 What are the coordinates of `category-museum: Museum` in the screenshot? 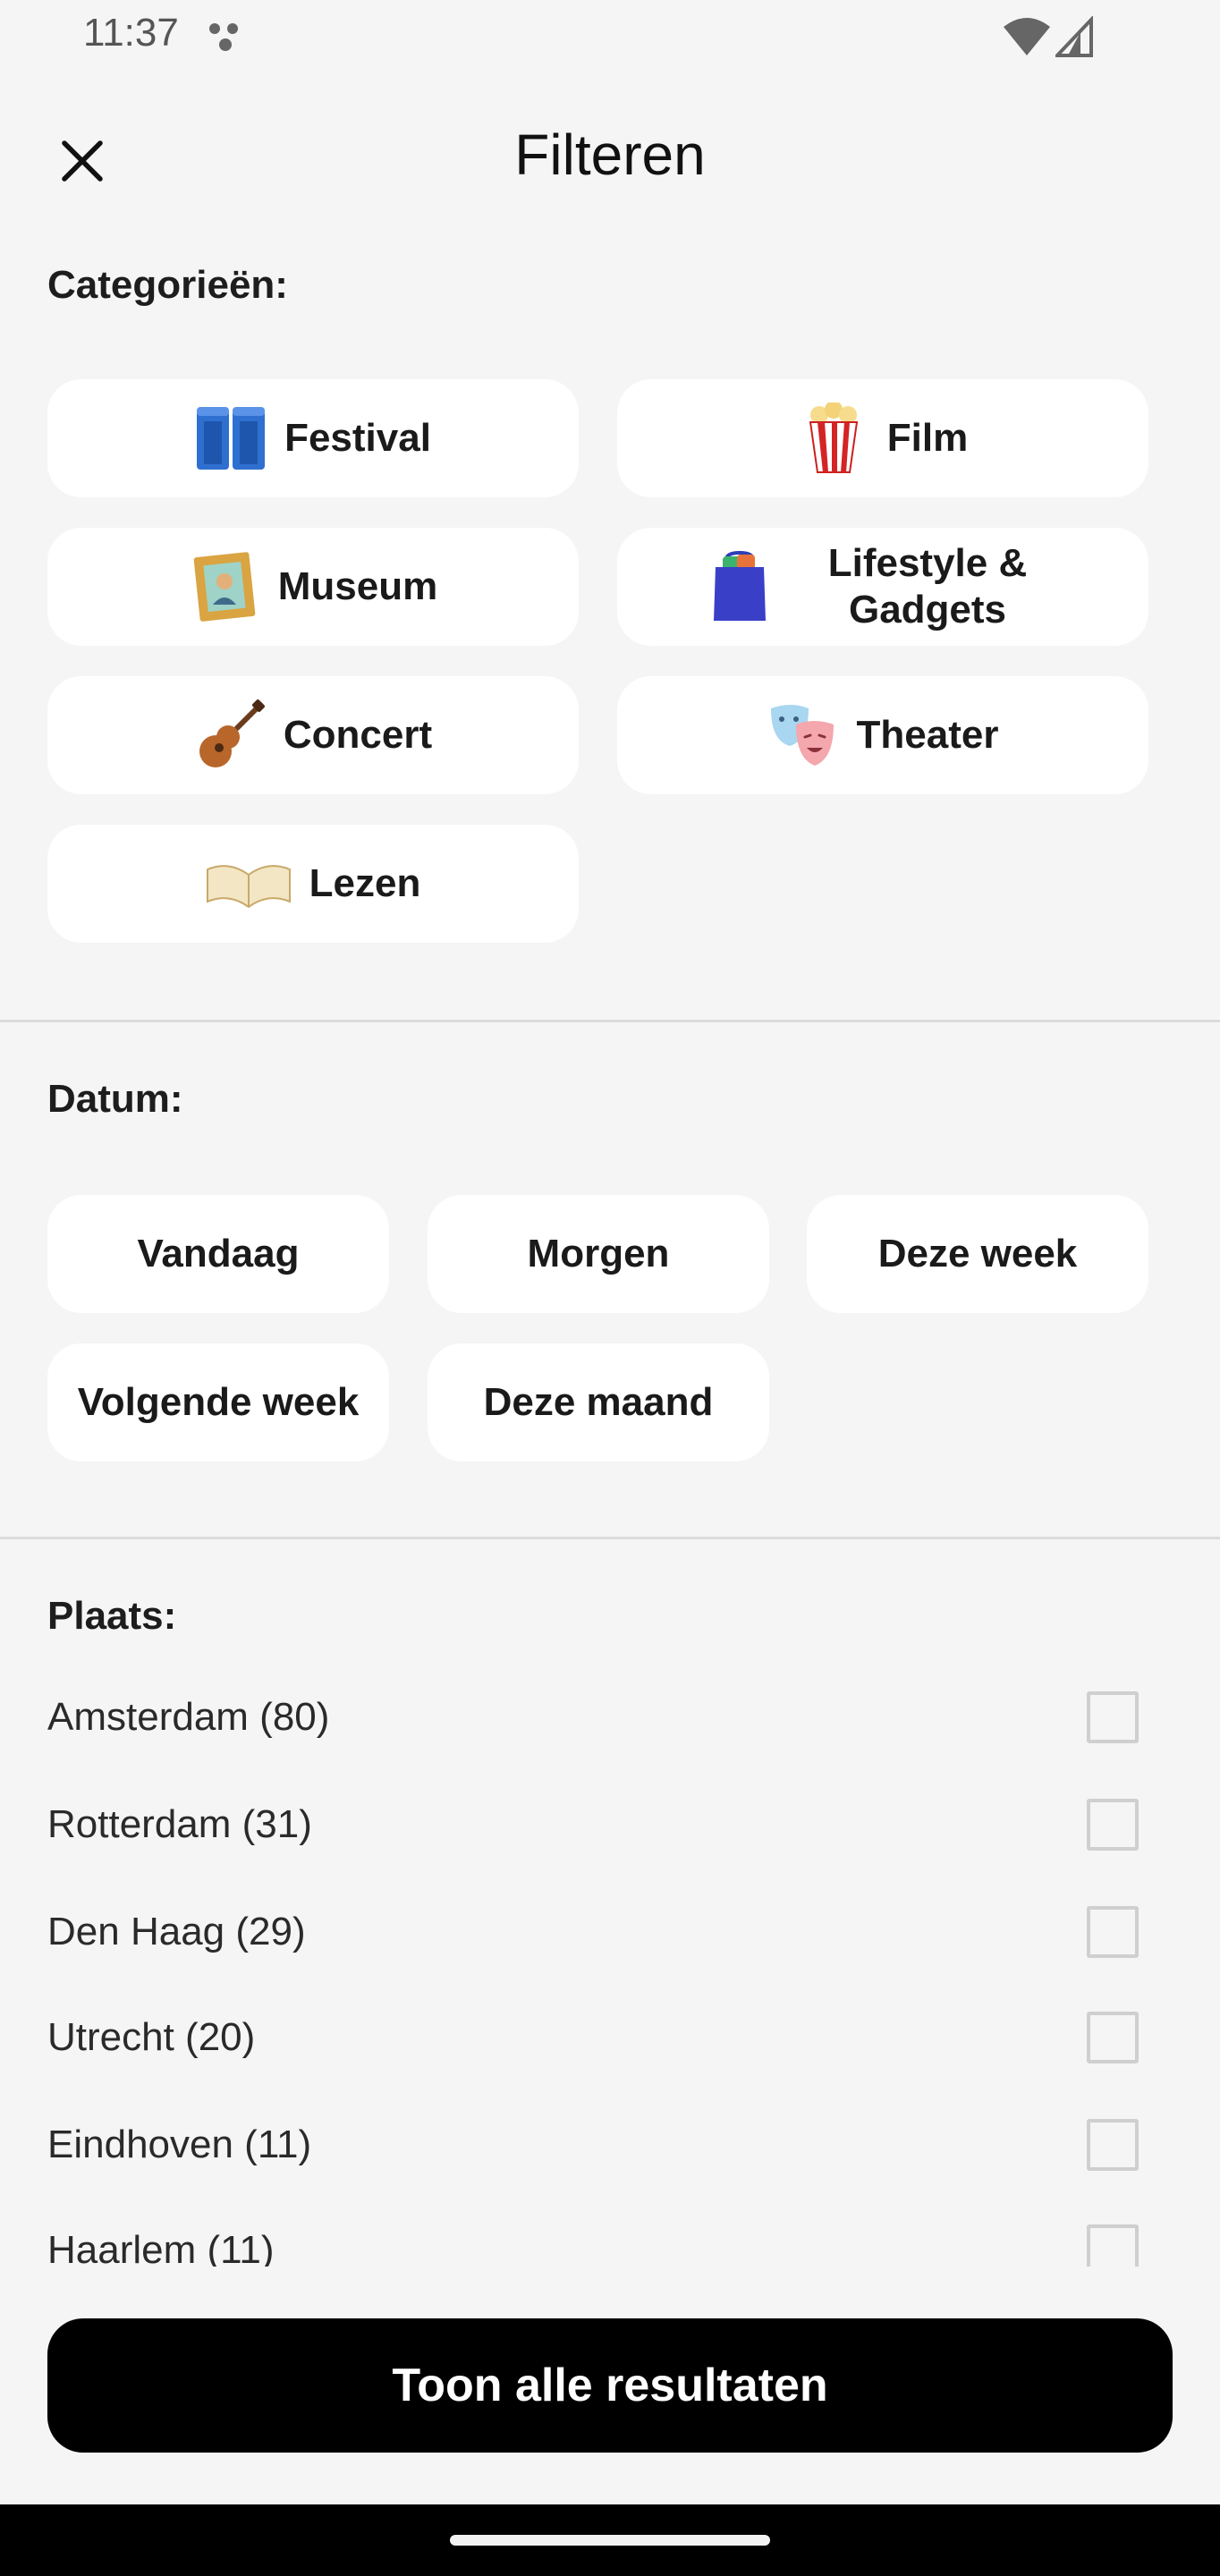 It's located at (313, 587).